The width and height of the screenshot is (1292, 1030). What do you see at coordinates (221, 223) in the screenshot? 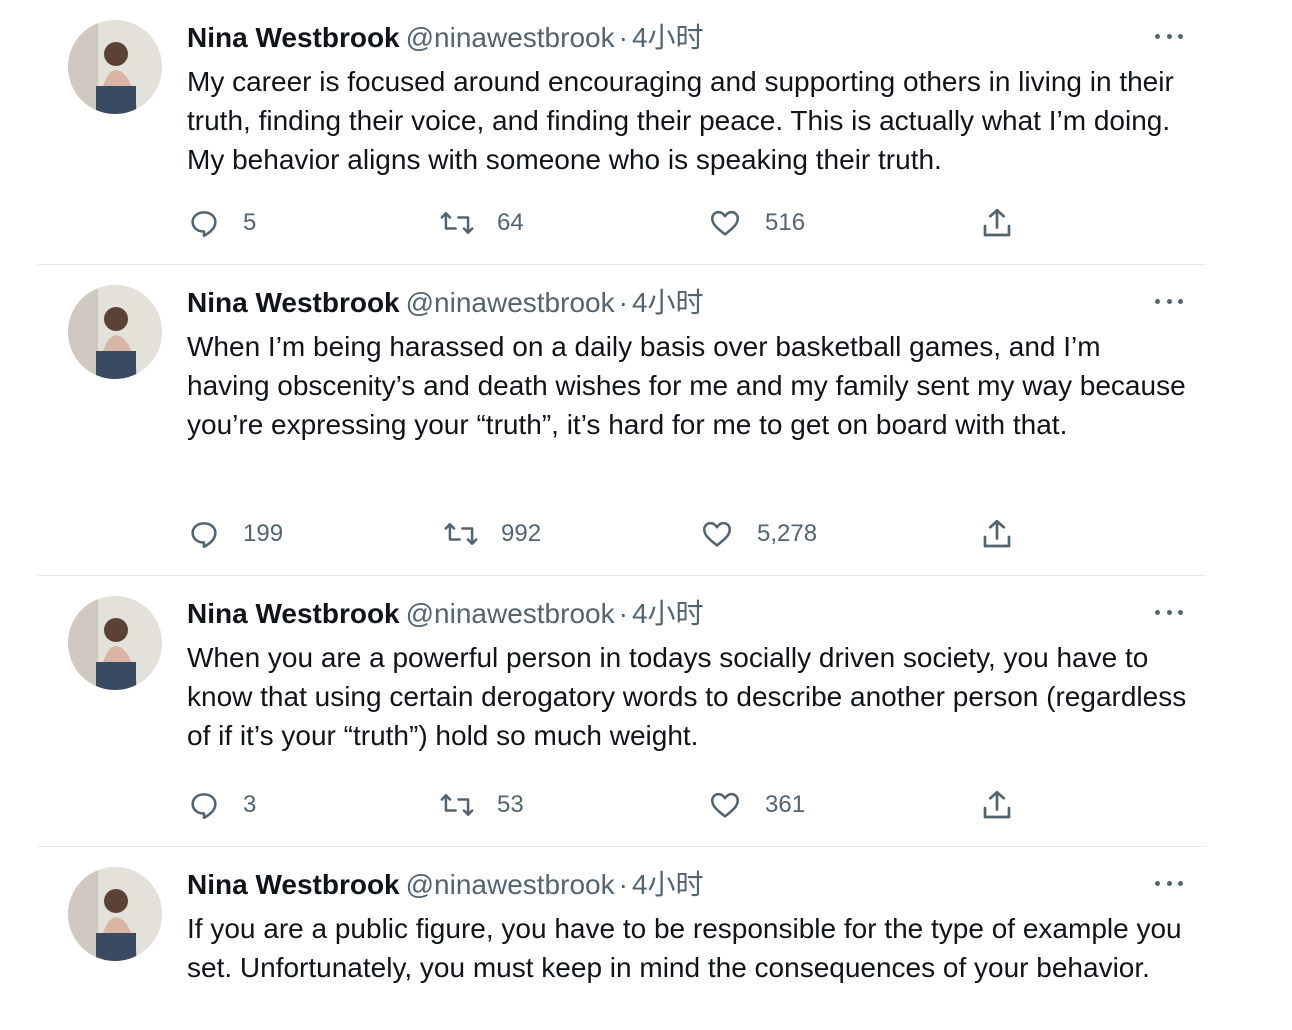
I see `reply-button: 5` at bounding box center [221, 223].